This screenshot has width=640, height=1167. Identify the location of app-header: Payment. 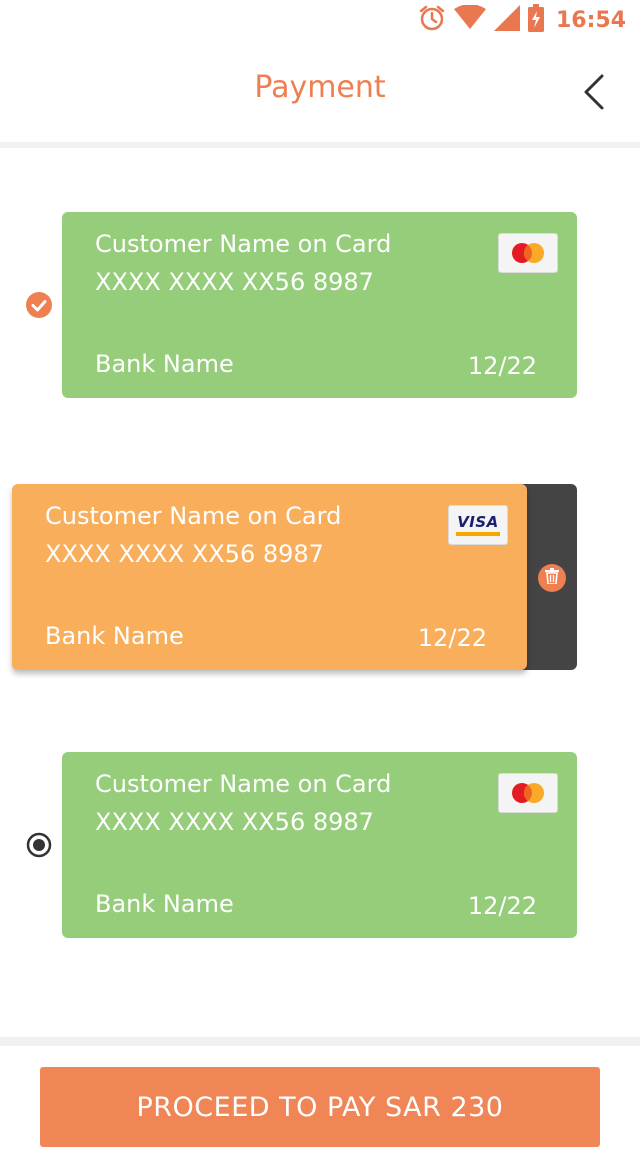
(320, 91).